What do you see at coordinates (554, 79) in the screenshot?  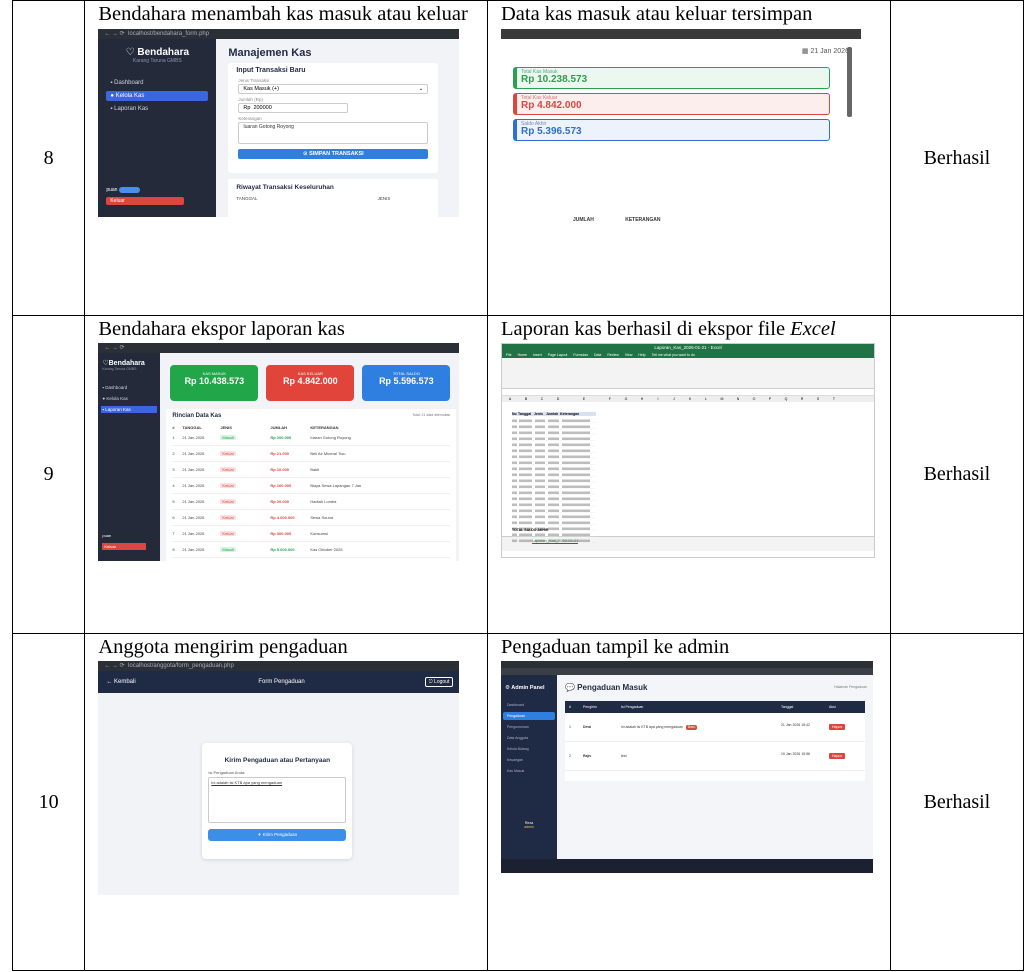 I see `card-value: Rp 10.238.573` at bounding box center [554, 79].